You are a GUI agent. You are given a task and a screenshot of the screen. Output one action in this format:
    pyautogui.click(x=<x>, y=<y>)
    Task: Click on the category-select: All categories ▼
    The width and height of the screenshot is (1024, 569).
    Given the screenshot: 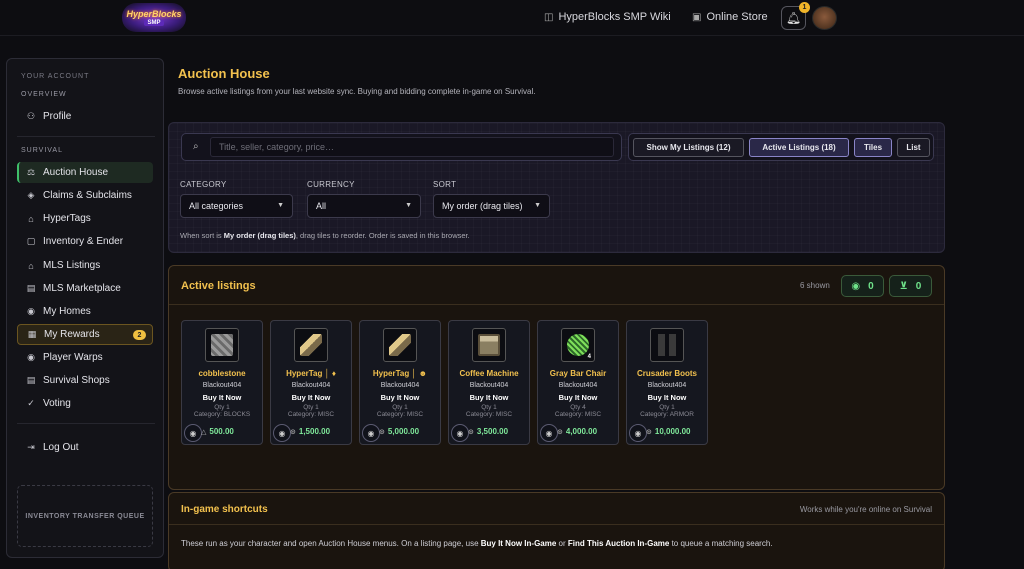 What is the action you would take?
    pyautogui.click(x=236, y=206)
    